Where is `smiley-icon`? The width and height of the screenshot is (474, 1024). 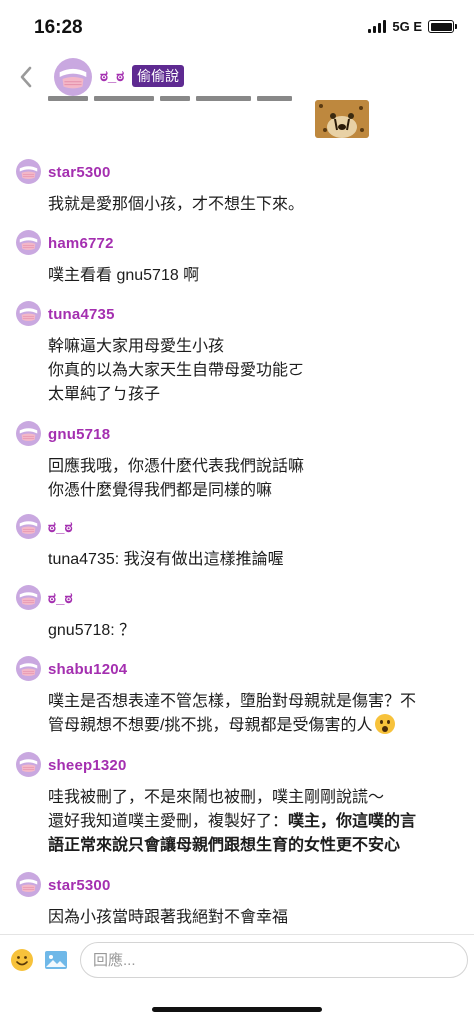 smiley-icon is located at coordinates (22, 960).